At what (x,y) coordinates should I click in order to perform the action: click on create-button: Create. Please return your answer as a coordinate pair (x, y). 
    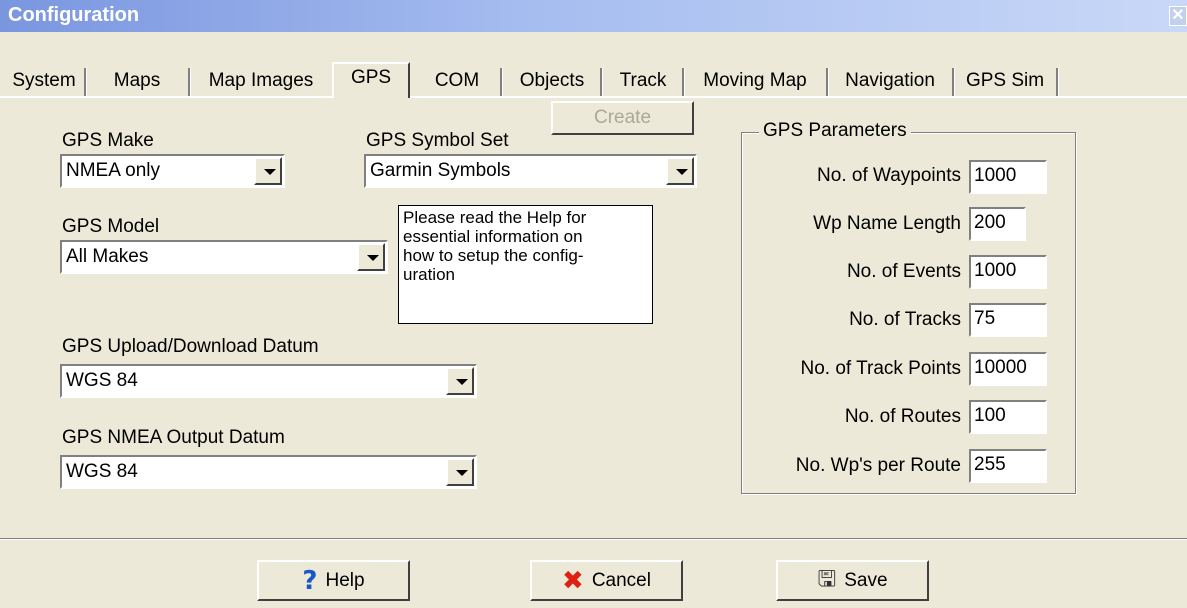
    Looking at the image, I should click on (622, 118).